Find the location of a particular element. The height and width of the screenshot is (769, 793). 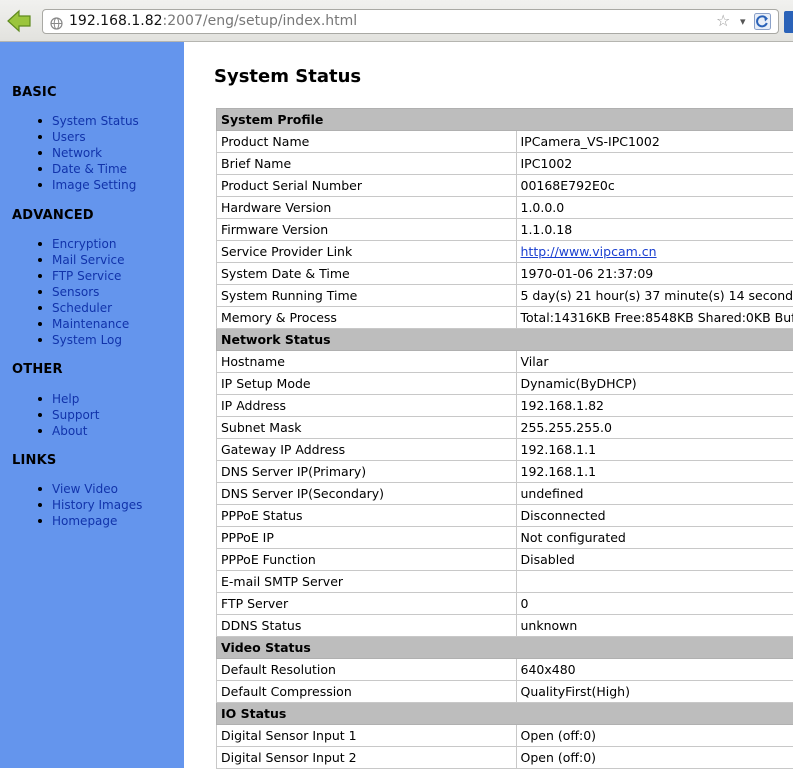

nav-list-other: Help Support About is located at coordinates (68, 415).